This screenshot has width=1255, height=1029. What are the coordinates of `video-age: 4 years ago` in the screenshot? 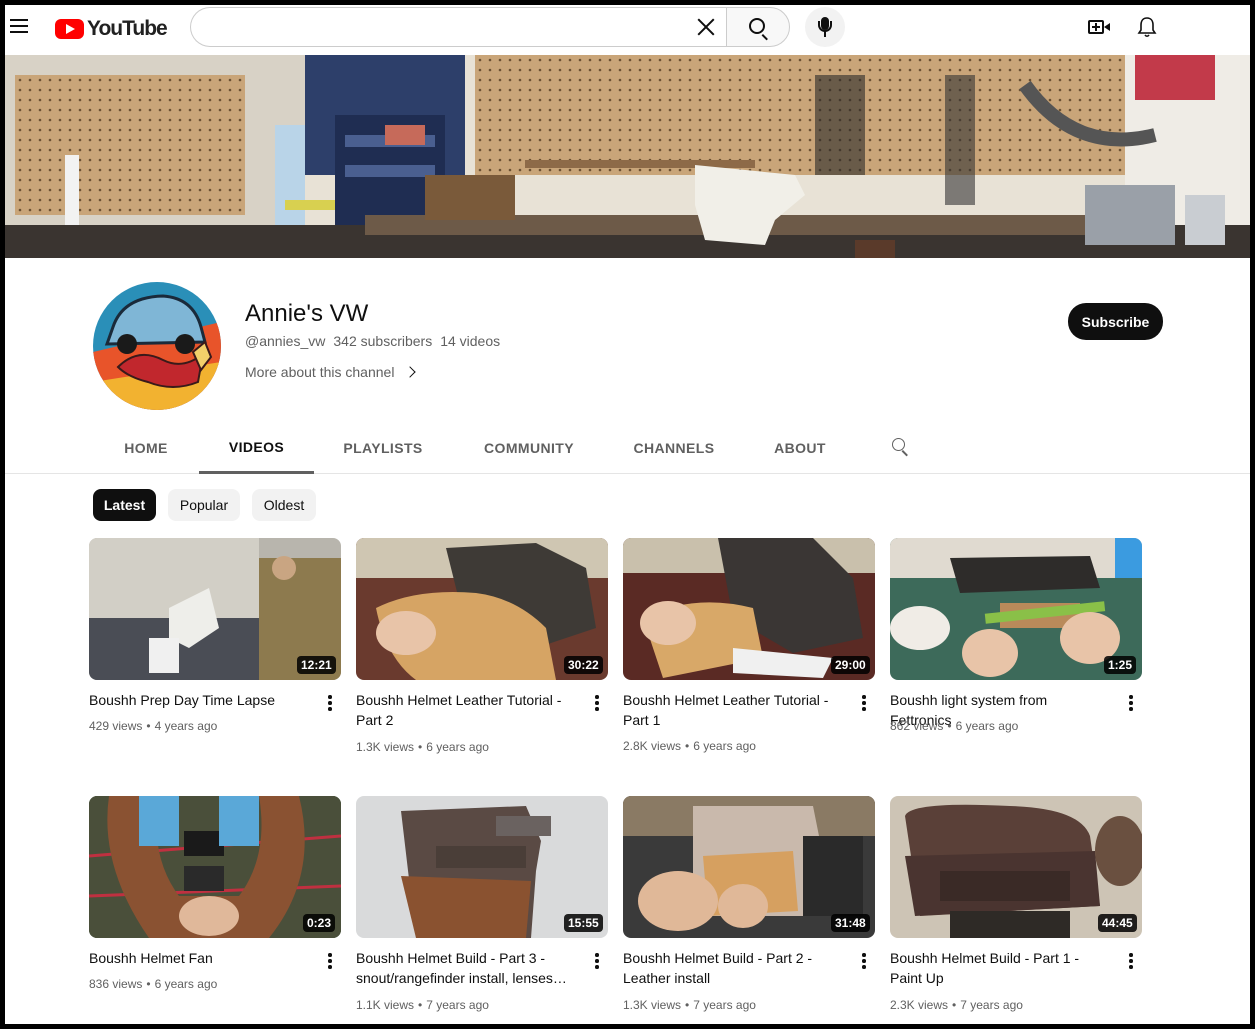 It's located at (186, 726).